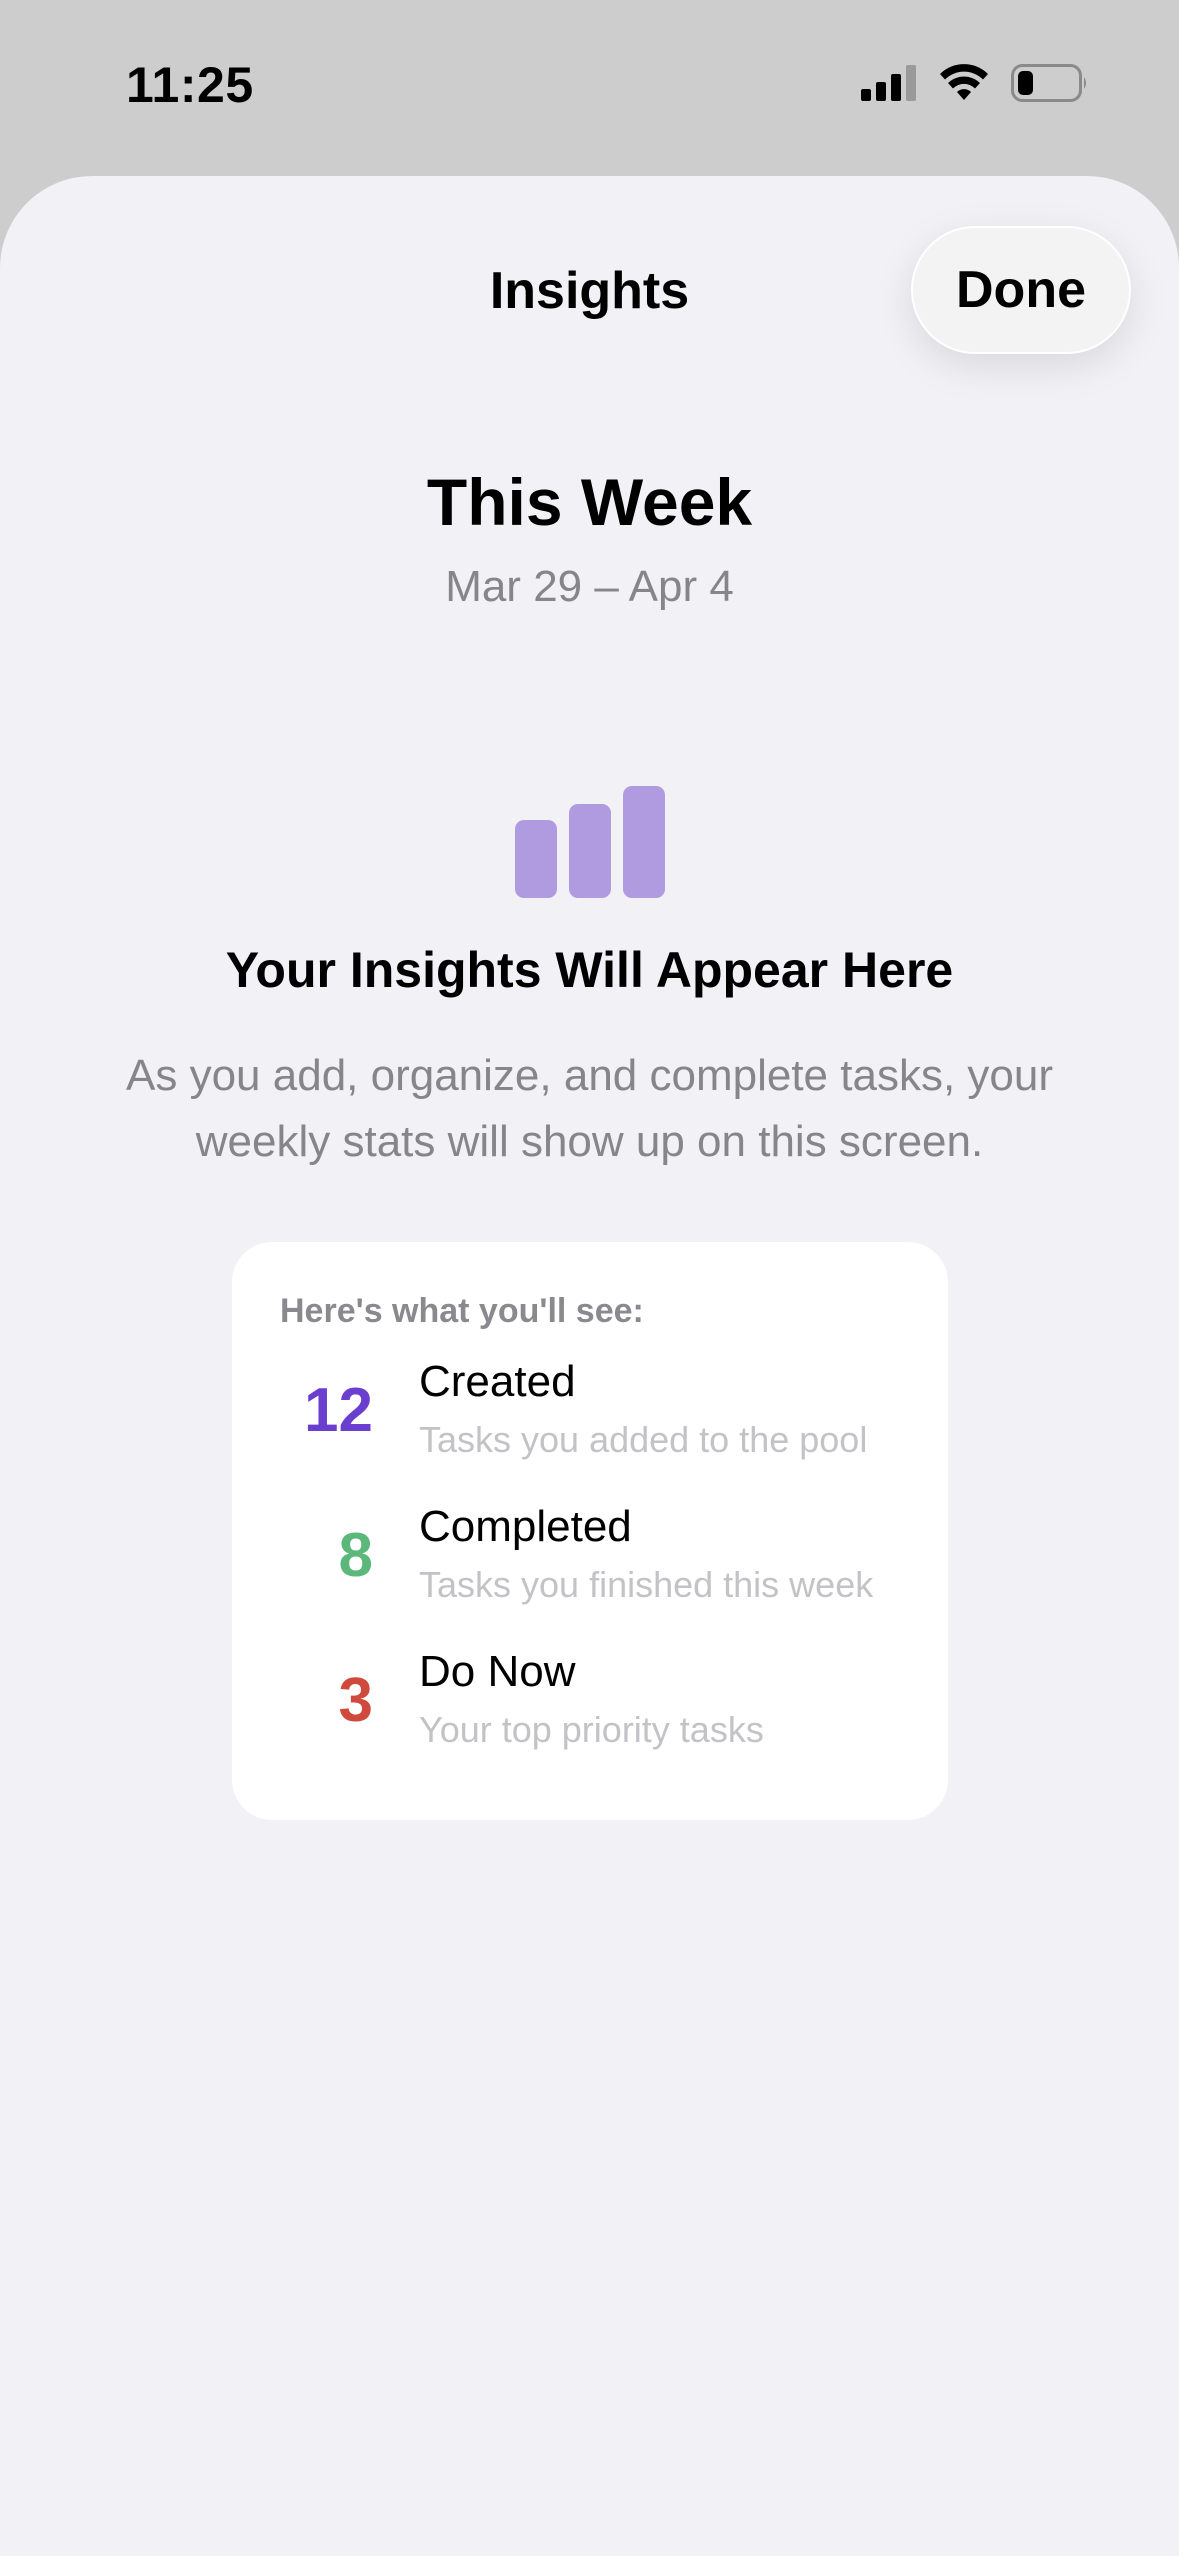 The height and width of the screenshot is (2556, 1179). Describe the element at coordinates (646, 1584) in the screenshot. I see `legend-sublabel: Tasks you finished this week` at that location.